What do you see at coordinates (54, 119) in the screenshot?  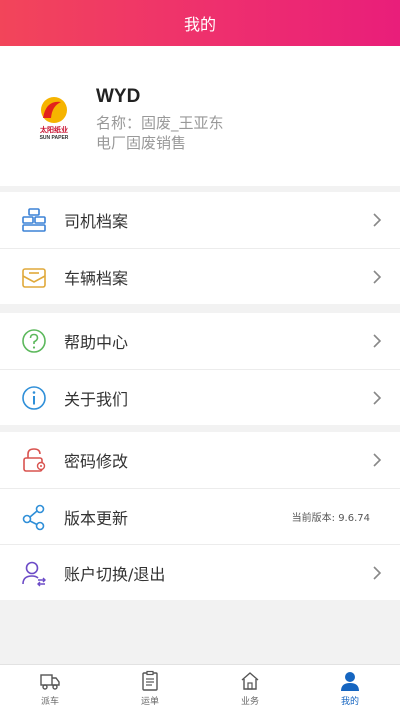 I see `company-logo: 太阳纸业 SUN PAPER` at bounding box center [54, 119].